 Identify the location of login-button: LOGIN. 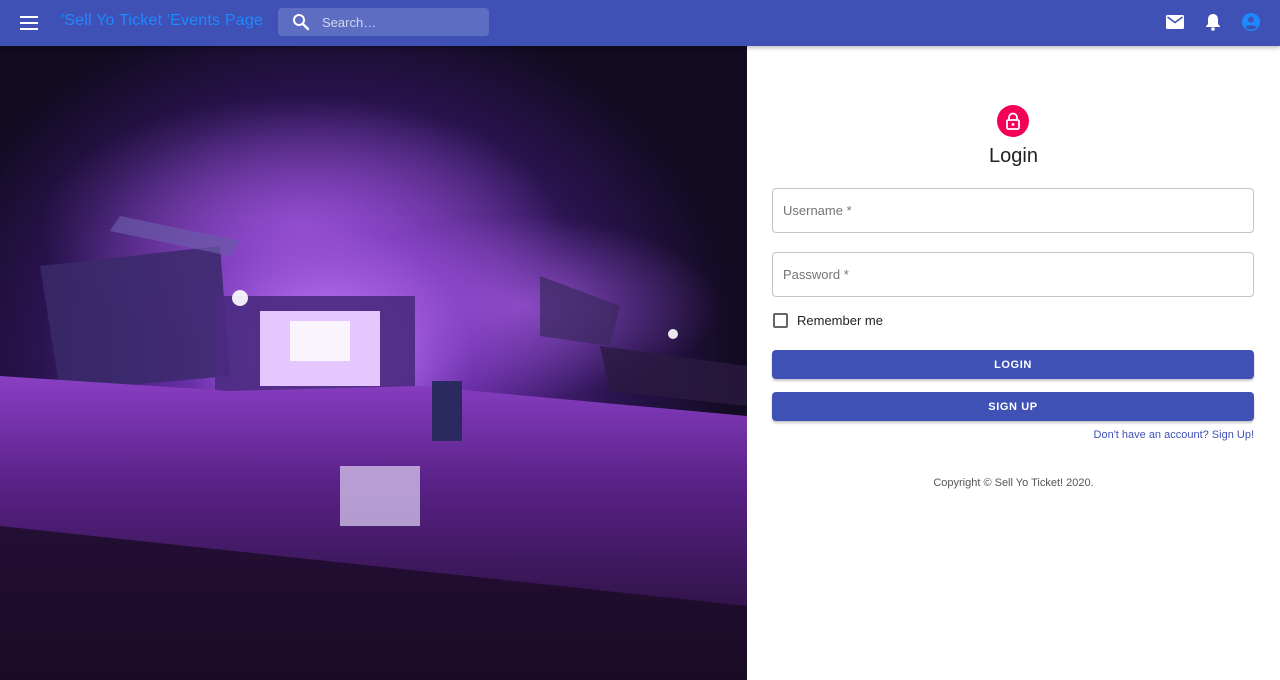
(1013, 364).